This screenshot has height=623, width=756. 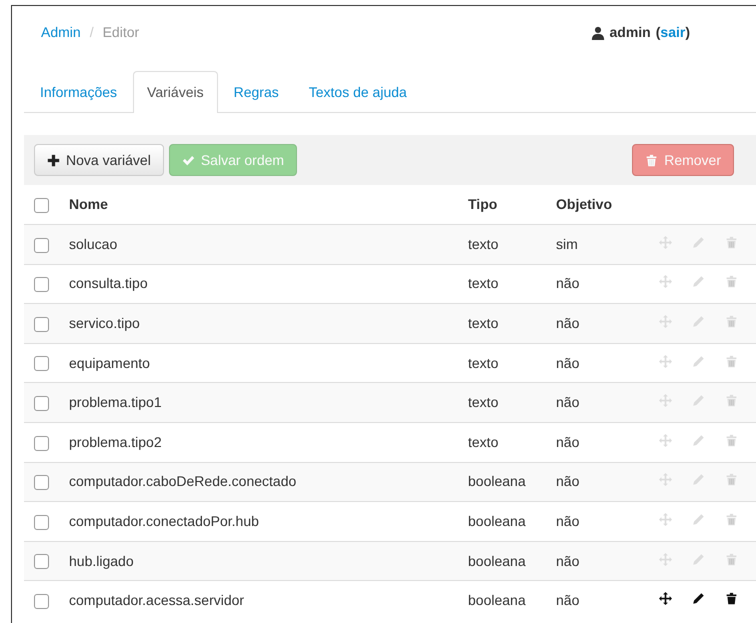 What do you see at coordinates (687, 32) in the screenshot?
I see `parenthesis: )` at bounding box center [687, 32].